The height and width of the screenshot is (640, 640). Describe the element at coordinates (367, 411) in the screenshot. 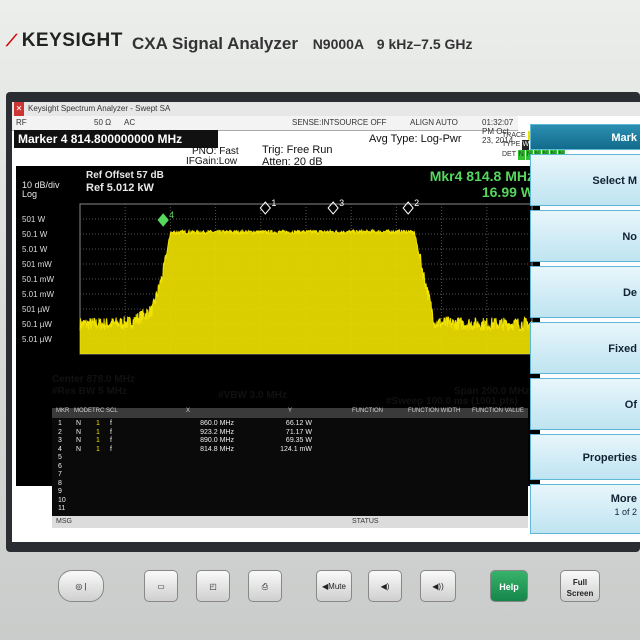

I see `col-function: FUNCTION` at that location.